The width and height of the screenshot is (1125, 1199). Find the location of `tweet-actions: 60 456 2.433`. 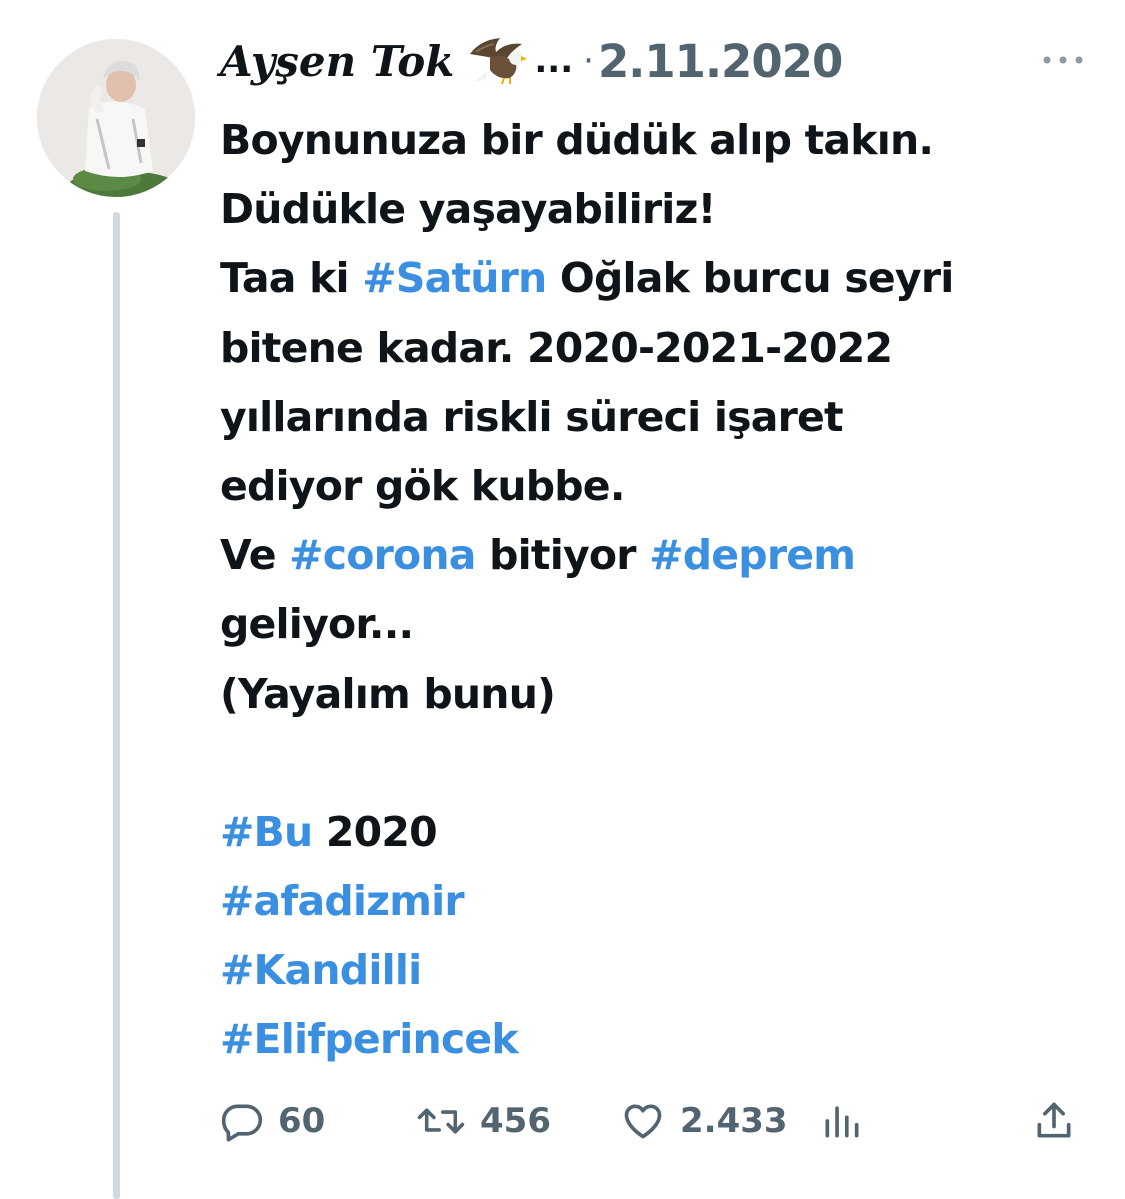

tweet-actions: 60 456 2.433 is located at coordinates (655, 1121).